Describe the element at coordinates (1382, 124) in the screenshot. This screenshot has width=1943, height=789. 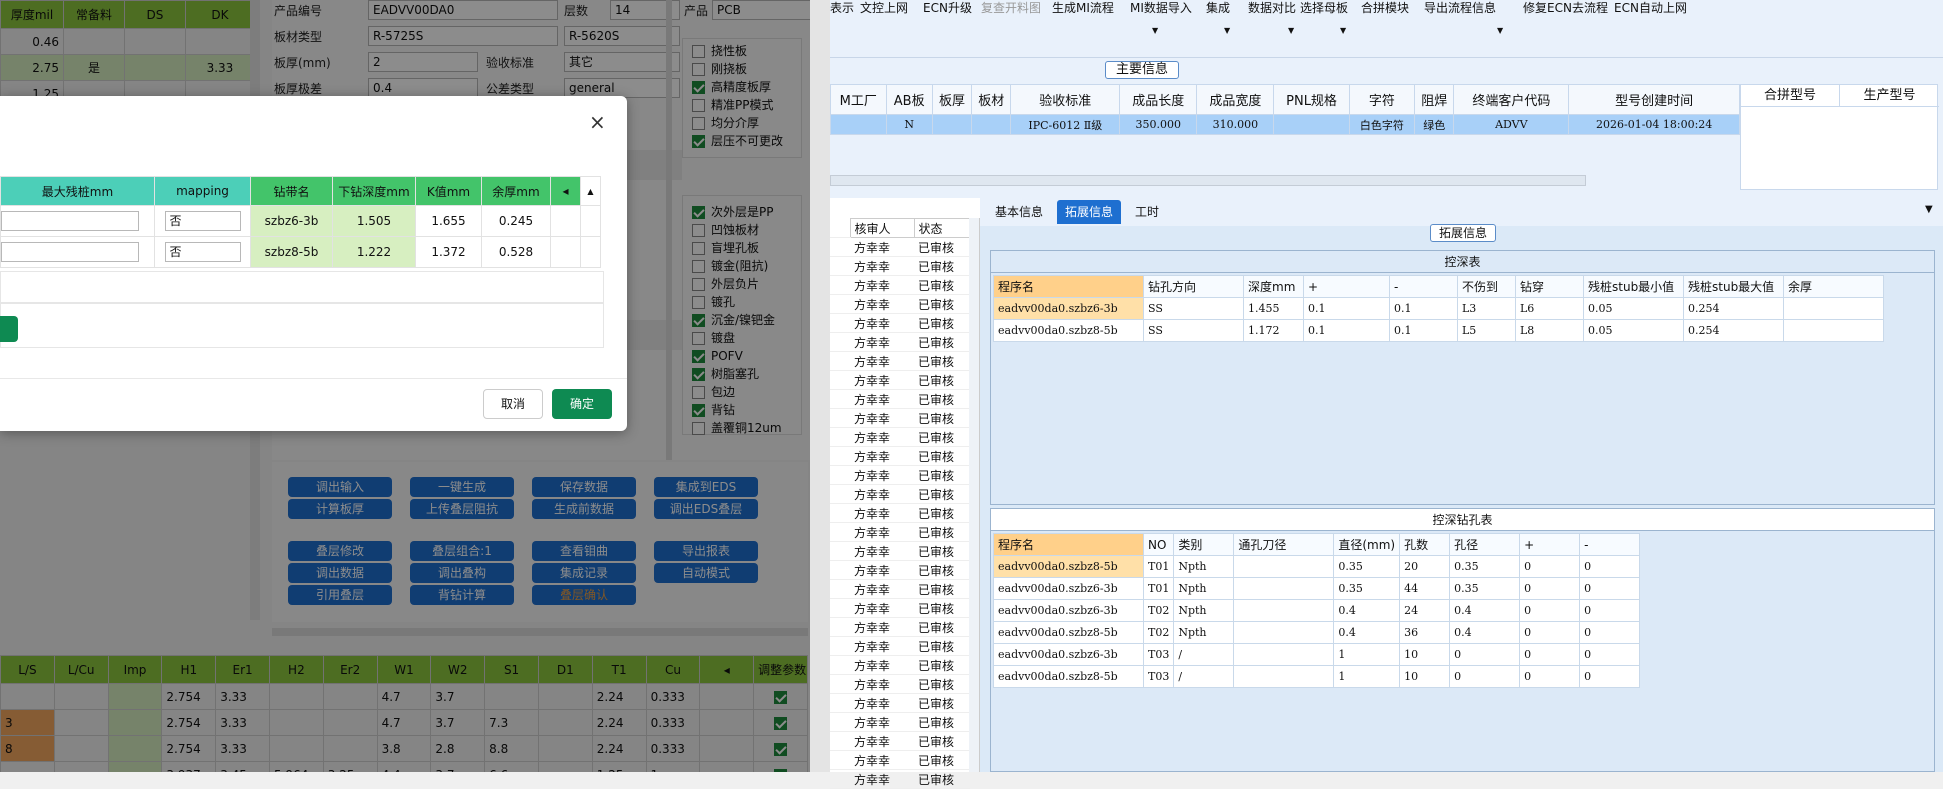
I see `main-info-cell: 白色字符` at that location.